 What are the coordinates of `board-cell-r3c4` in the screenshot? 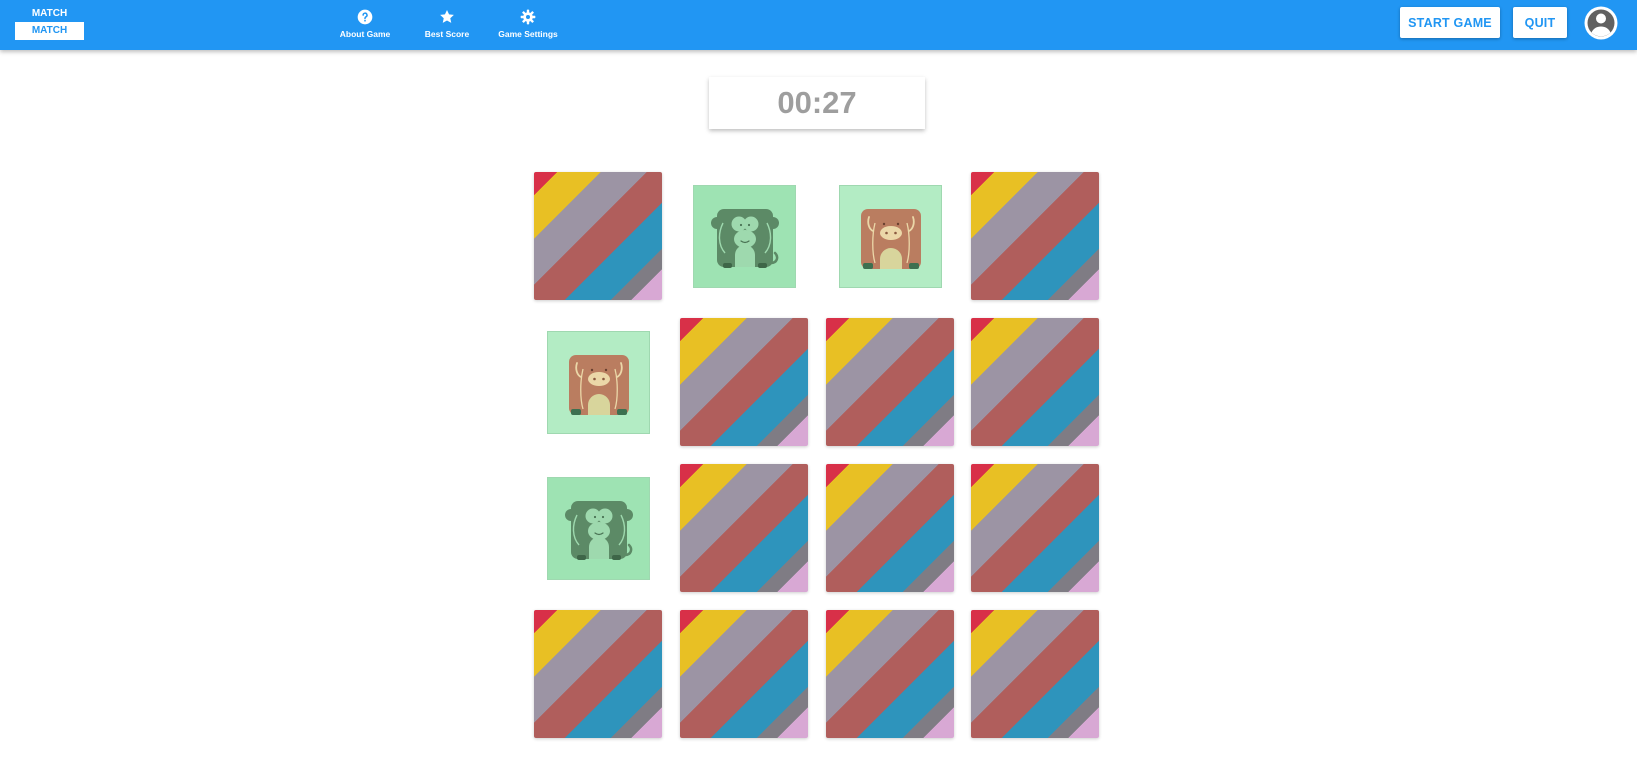 It's located at (1035, 528).